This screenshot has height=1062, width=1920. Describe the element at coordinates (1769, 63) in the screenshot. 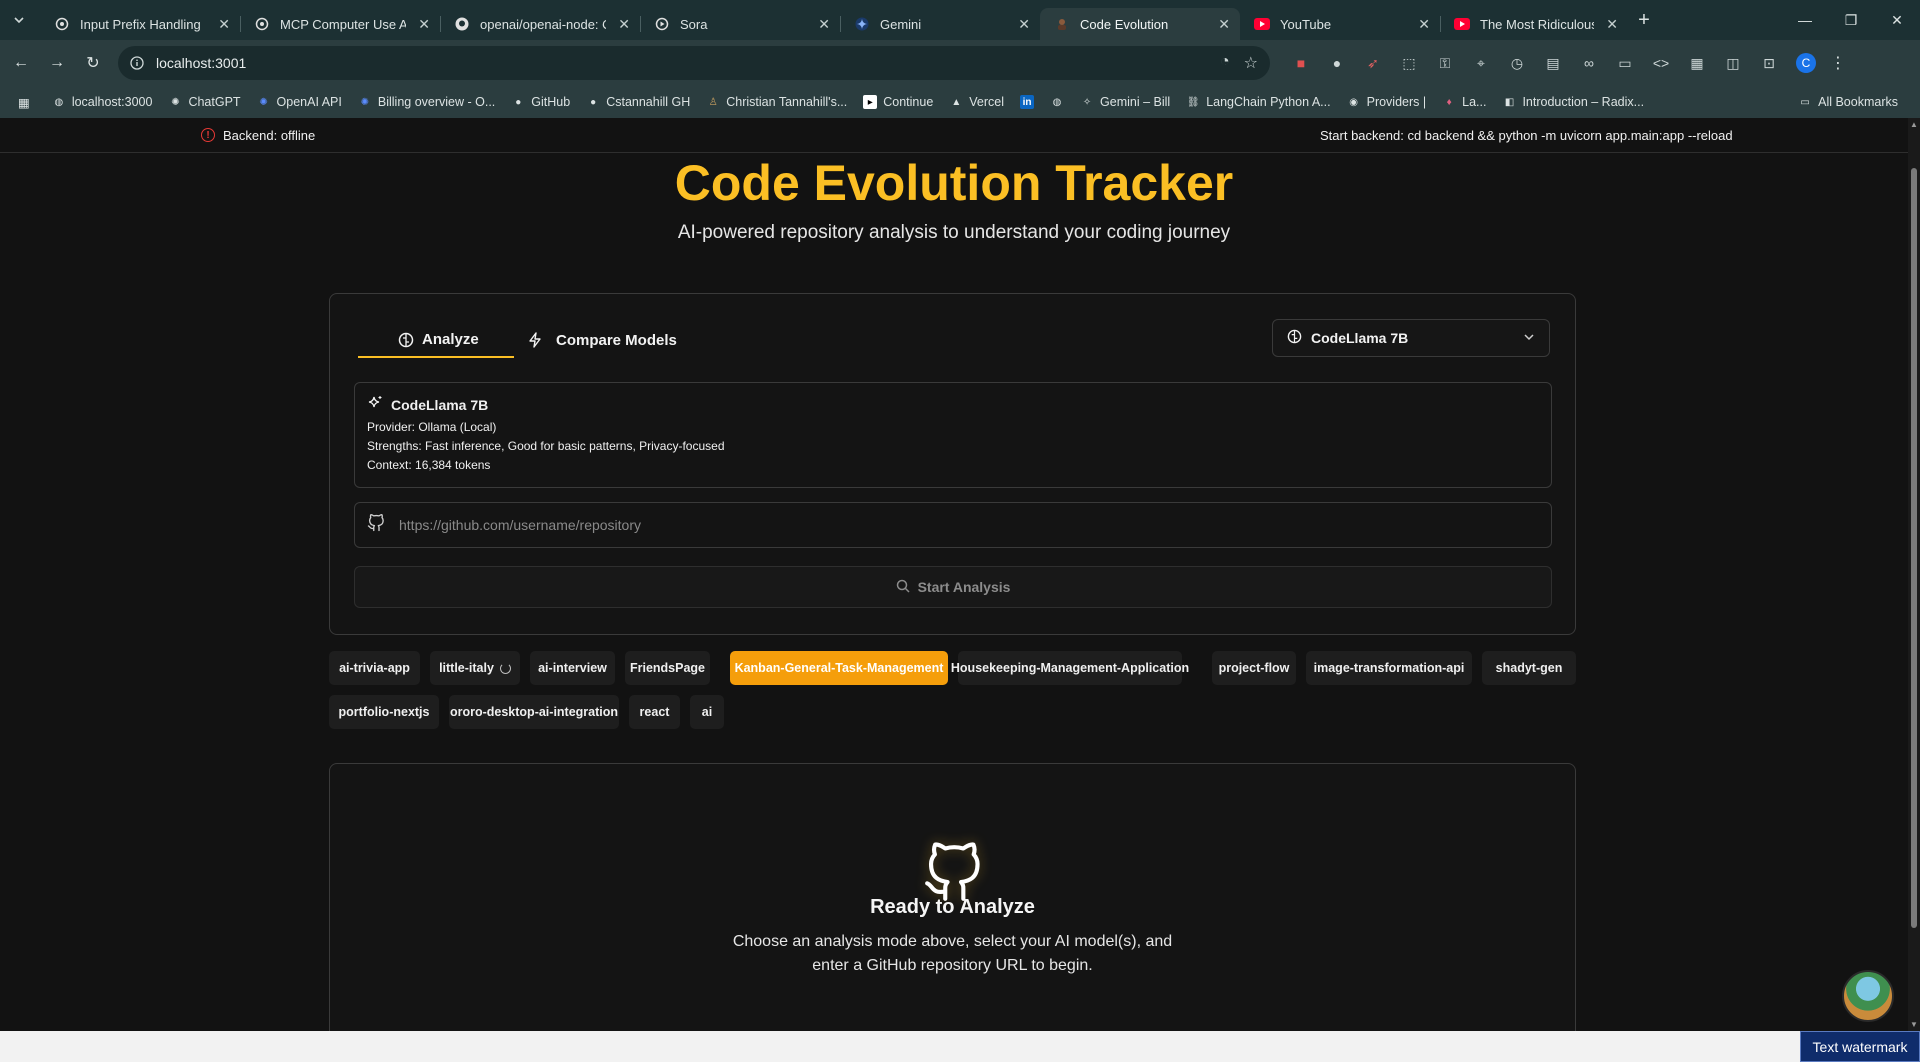

I see `screenshot-icon: ⊡` at that location.